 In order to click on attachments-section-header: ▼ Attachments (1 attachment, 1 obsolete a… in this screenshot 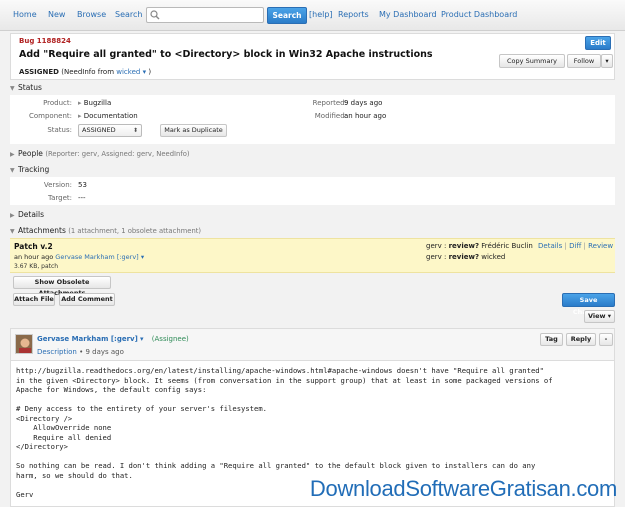, I will do `click(312, 231)`.